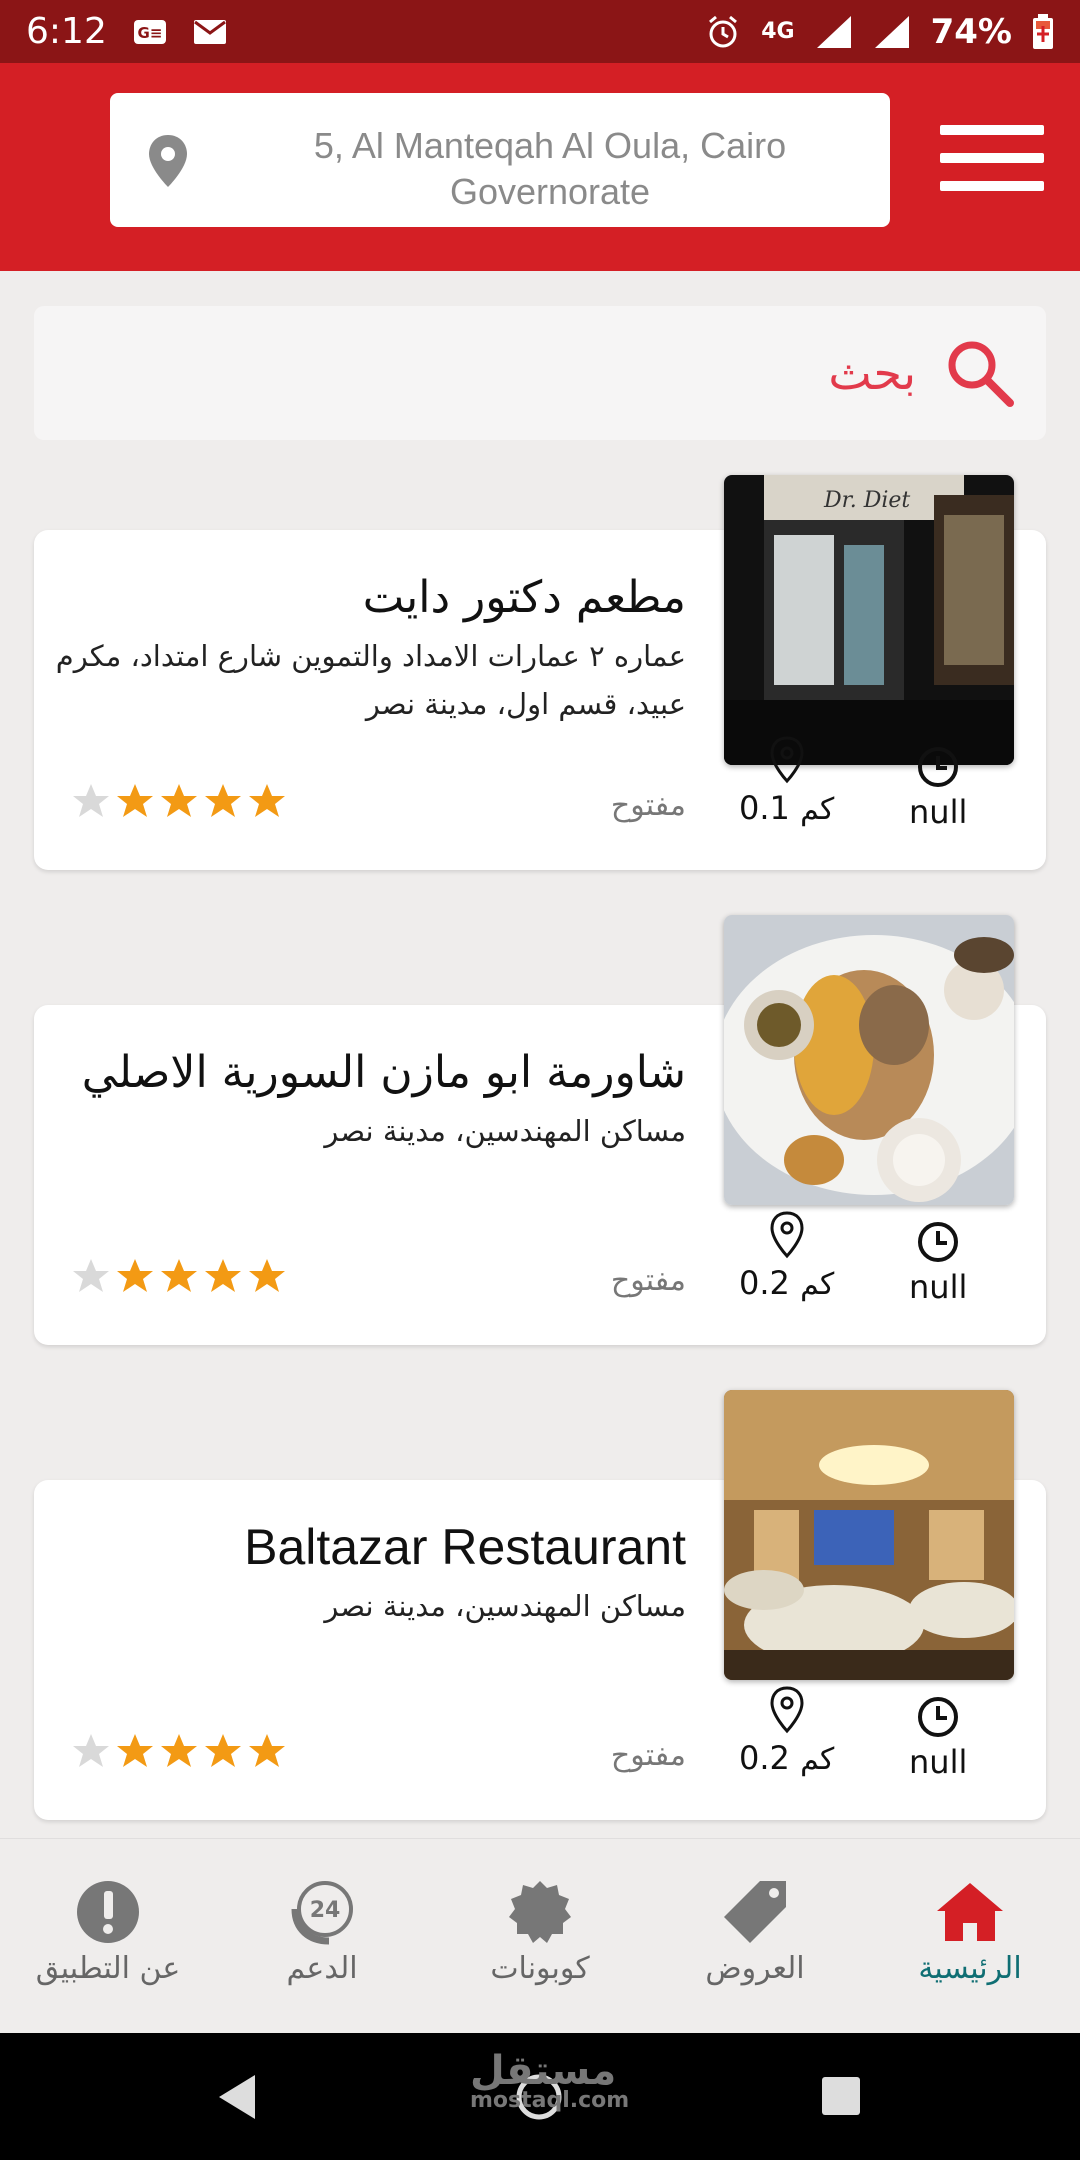 The width and height of the screenshot is (1080, 2160). Describe the element at coordinates (755, 1912) in the screenshot. I see `tag-icon` at that location.